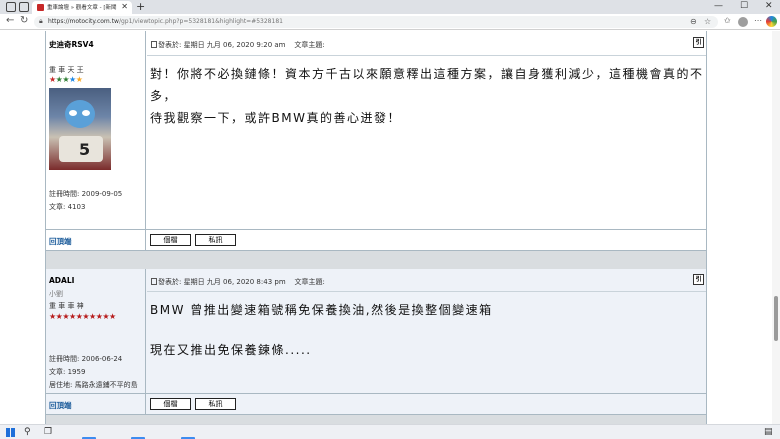 Image resolution: width=780 pixels, height=439 pixels. What do you see at coordinates (40, 7) in the screenshot?
I see `site-favicon-icon` at bounding box center [40, 7].